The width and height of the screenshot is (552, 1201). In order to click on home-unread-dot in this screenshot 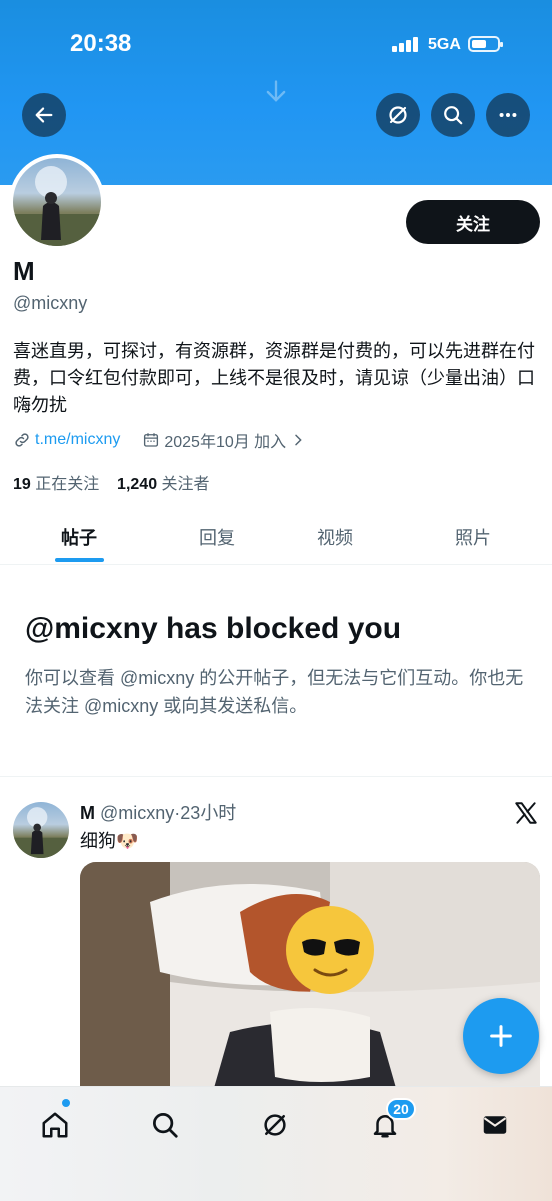, I will do `click(66, 1103)`.